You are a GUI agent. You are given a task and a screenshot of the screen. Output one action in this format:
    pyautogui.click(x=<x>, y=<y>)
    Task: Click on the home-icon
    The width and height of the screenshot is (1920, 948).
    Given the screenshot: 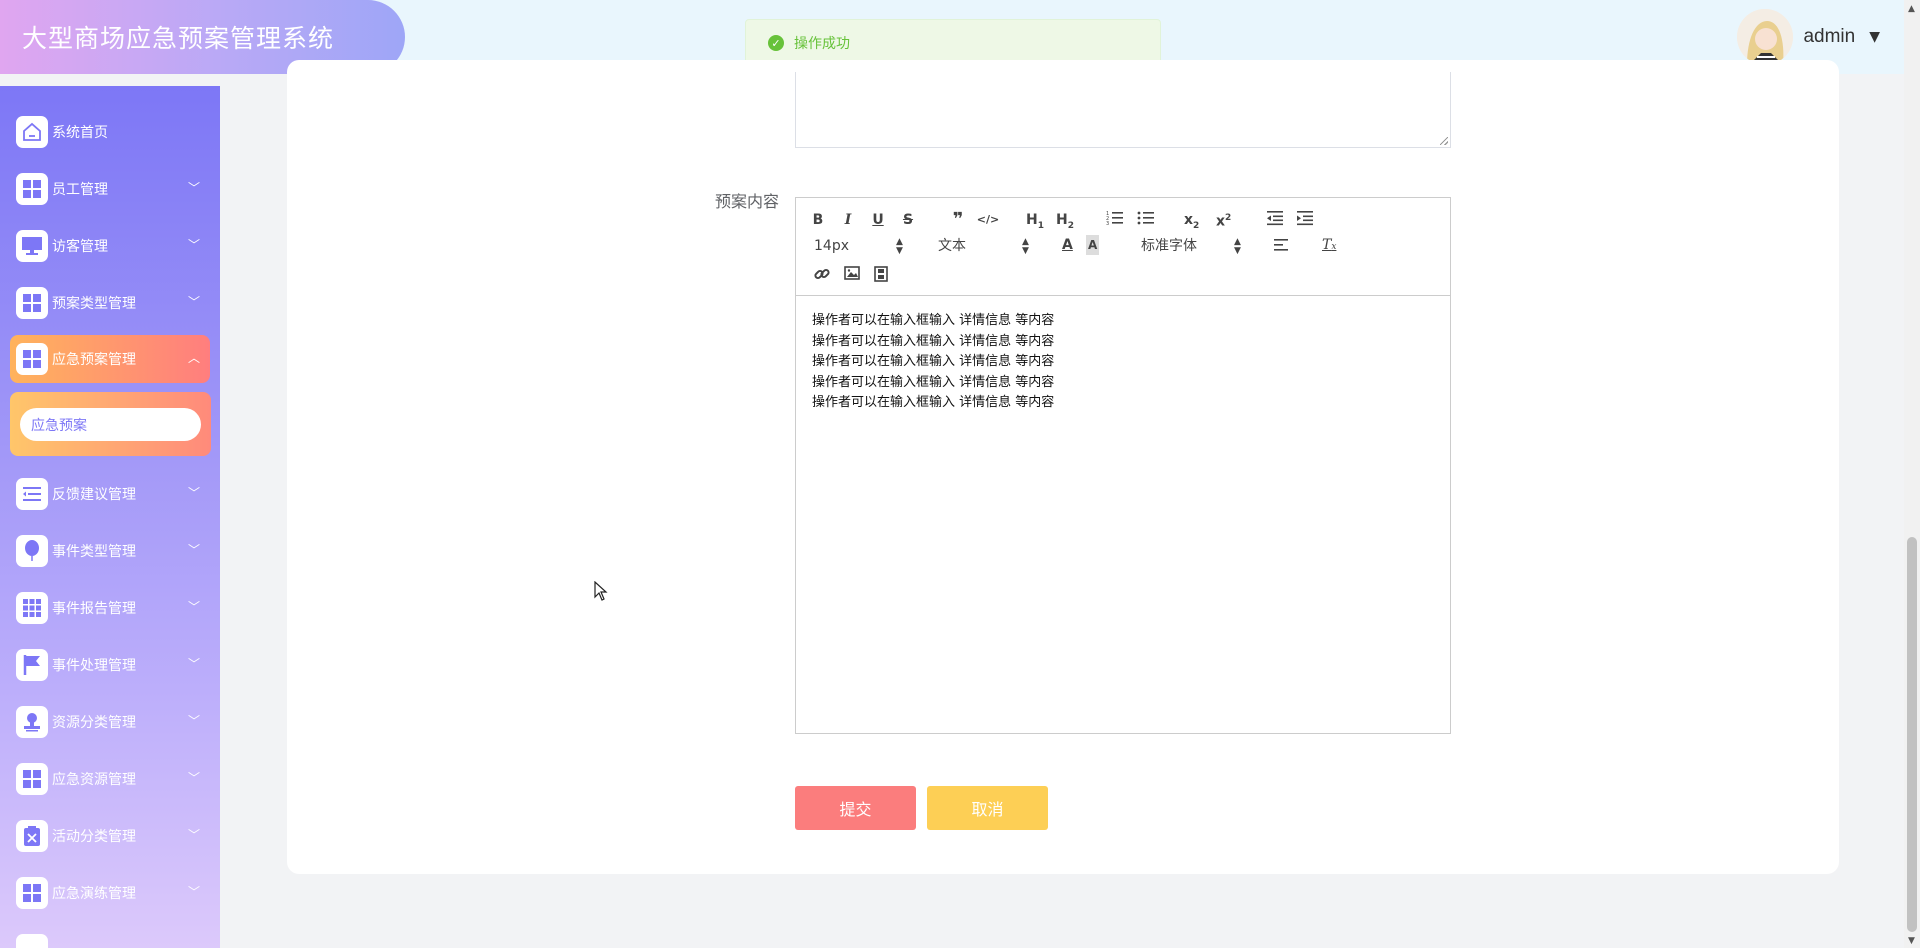 What is the action you would take?
    pyautogui.click(x=32, y=132)
    